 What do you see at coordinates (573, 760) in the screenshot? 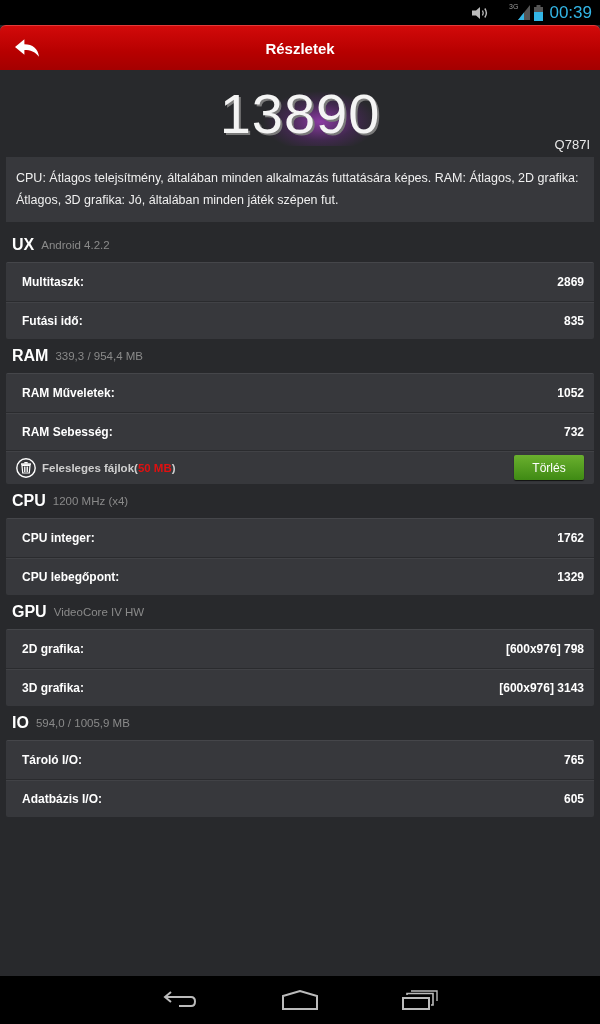
I see `metric-value: 765` at bounding box center [573, 760].